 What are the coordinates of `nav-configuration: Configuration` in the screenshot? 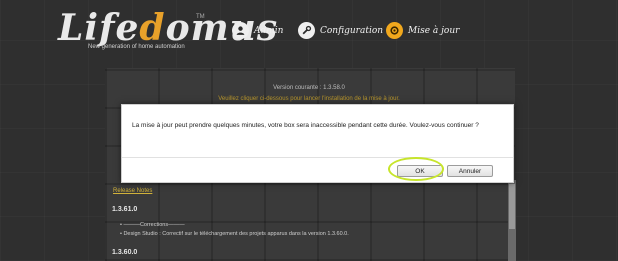 It's located at (340, 30).